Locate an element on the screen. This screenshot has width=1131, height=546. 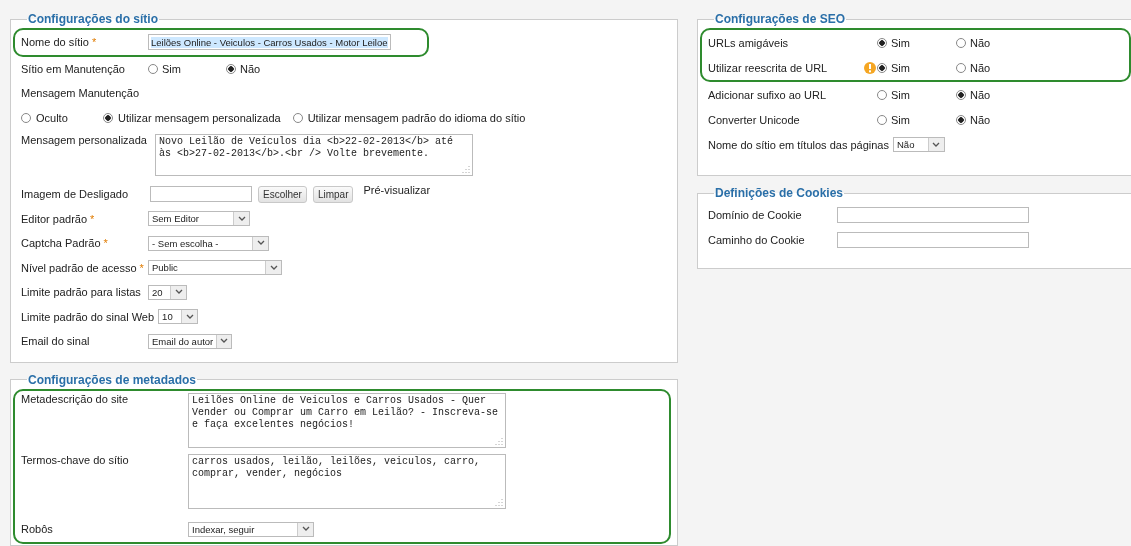
radio-option: Oculto is located at coordinates (56, 117).